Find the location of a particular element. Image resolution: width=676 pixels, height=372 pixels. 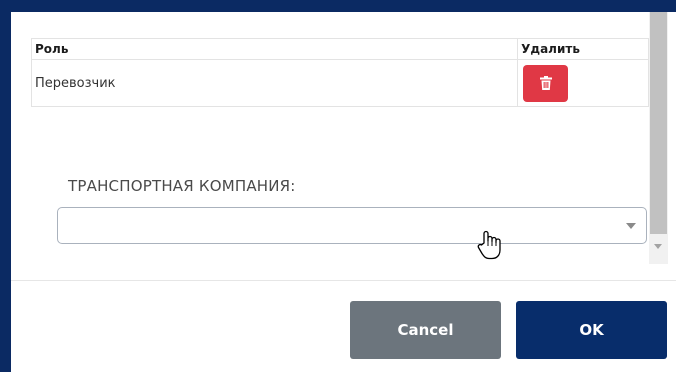

window-frame-left is located at coordinates (5, 186).